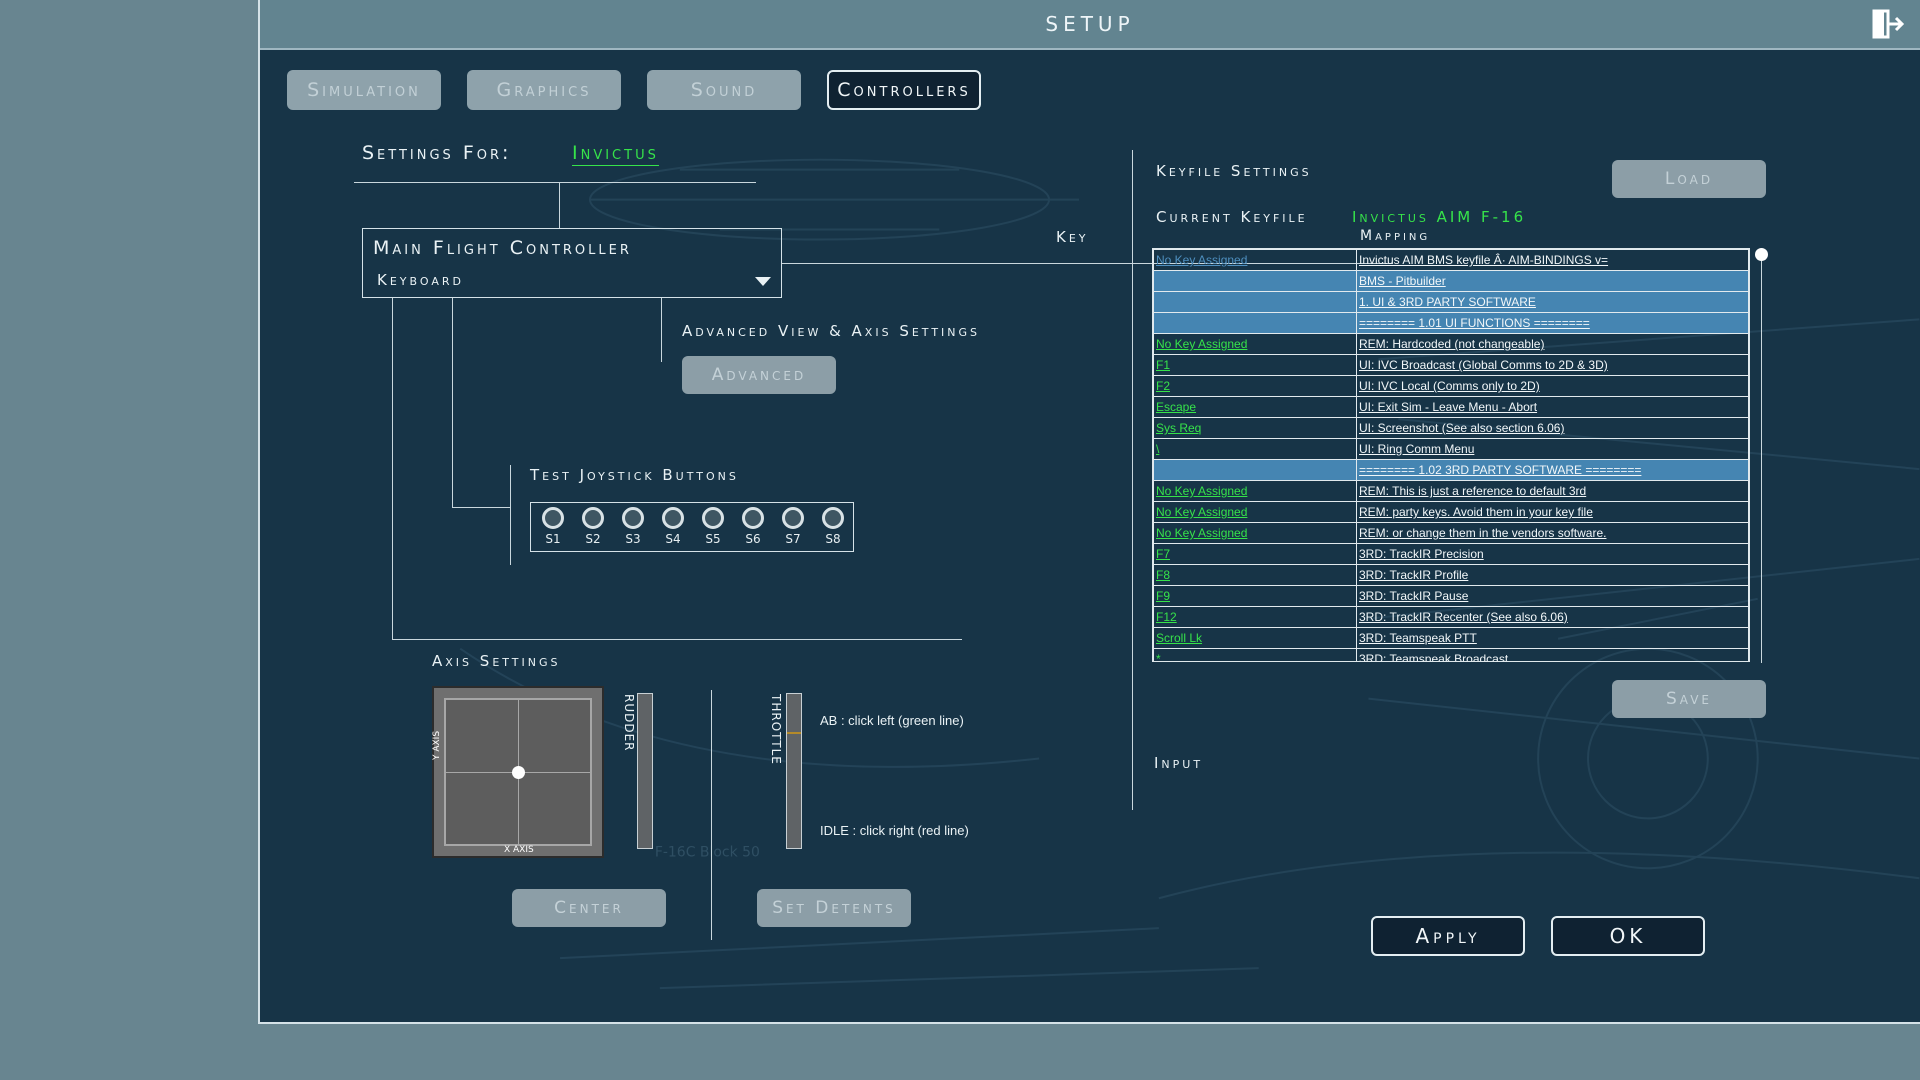  Describe the element at coordinates (692, 527) in the screenshot. I see `joystick-buttons-panel: S1 S2 S3 S4 S5 S6 S7 S8` at that location.